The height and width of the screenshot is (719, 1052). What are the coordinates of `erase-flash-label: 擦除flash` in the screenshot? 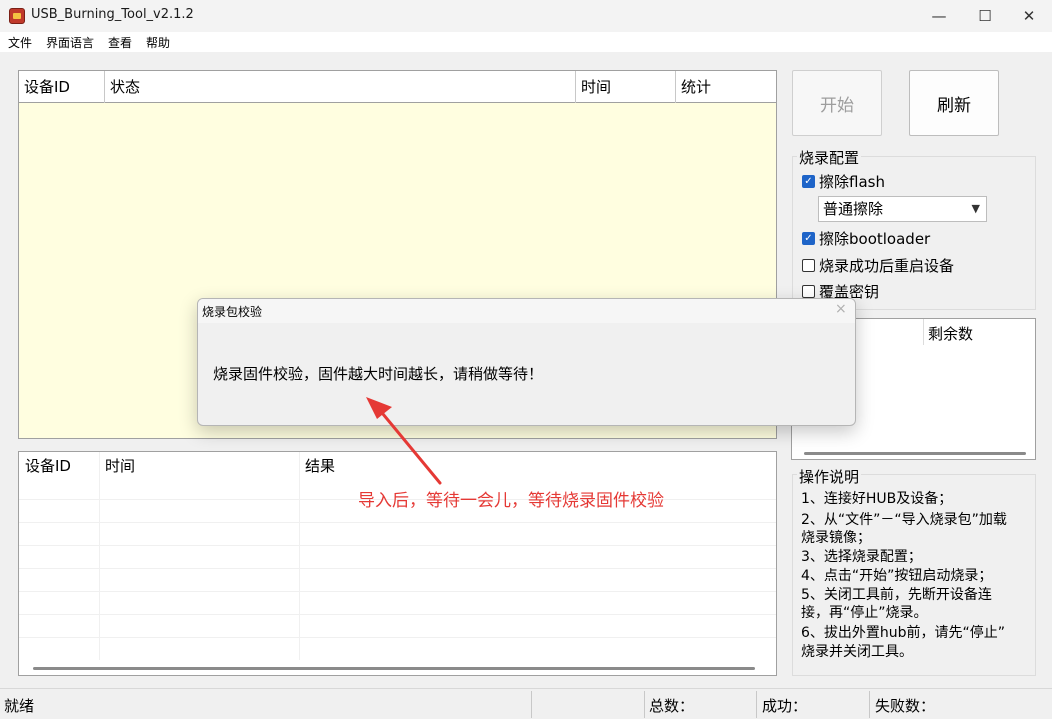 It's located at (852, 182).